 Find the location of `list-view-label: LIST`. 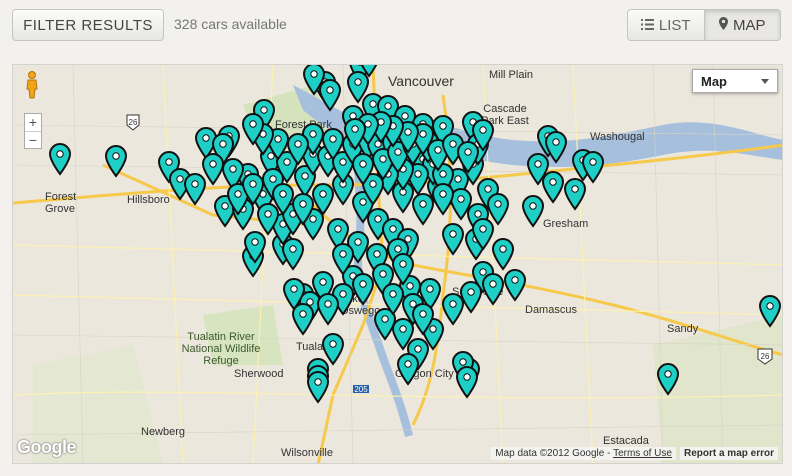

list-view-label: LIST is located at coordinates (674, 25).